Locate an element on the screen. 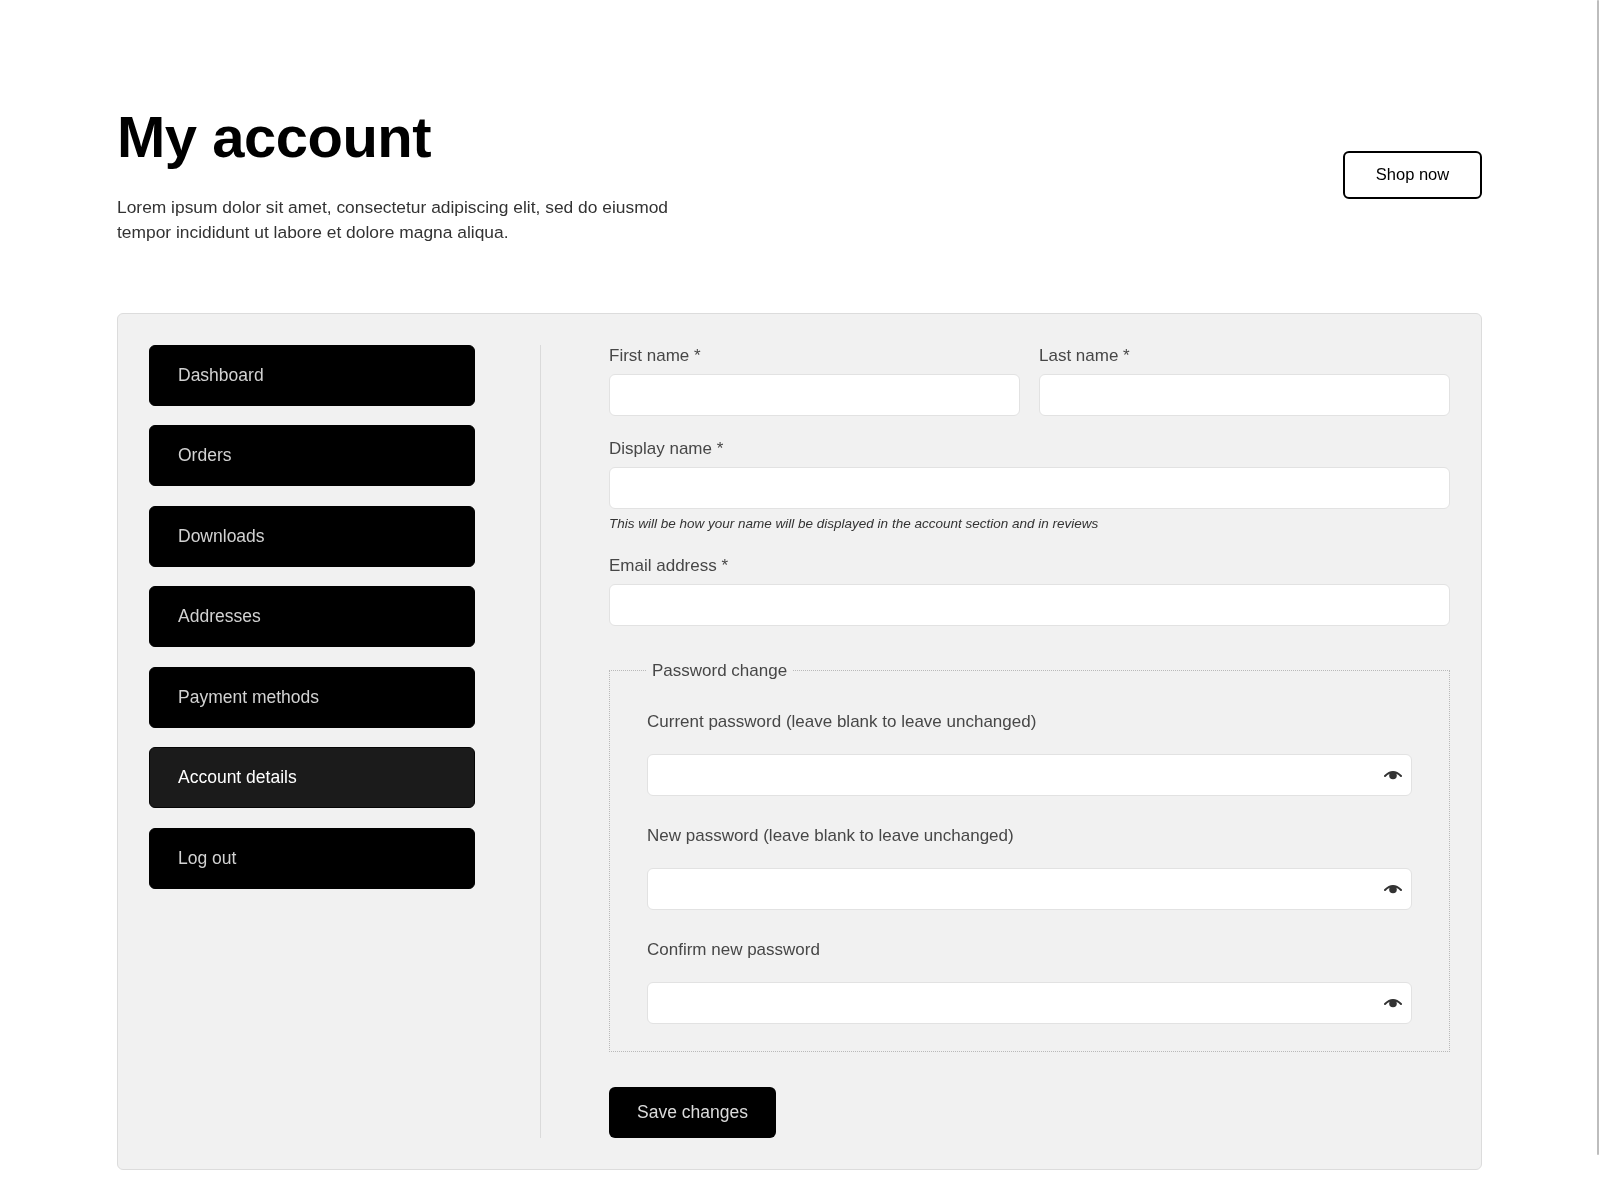 The image size is (1600, 1200). page-description: Lorem ipsum dolor sit amet, consectetur adipiscing elit, sed do eiusmod tempor incididunt ut labore et dolore magna aliqua. is located at coordinates (393, 220).